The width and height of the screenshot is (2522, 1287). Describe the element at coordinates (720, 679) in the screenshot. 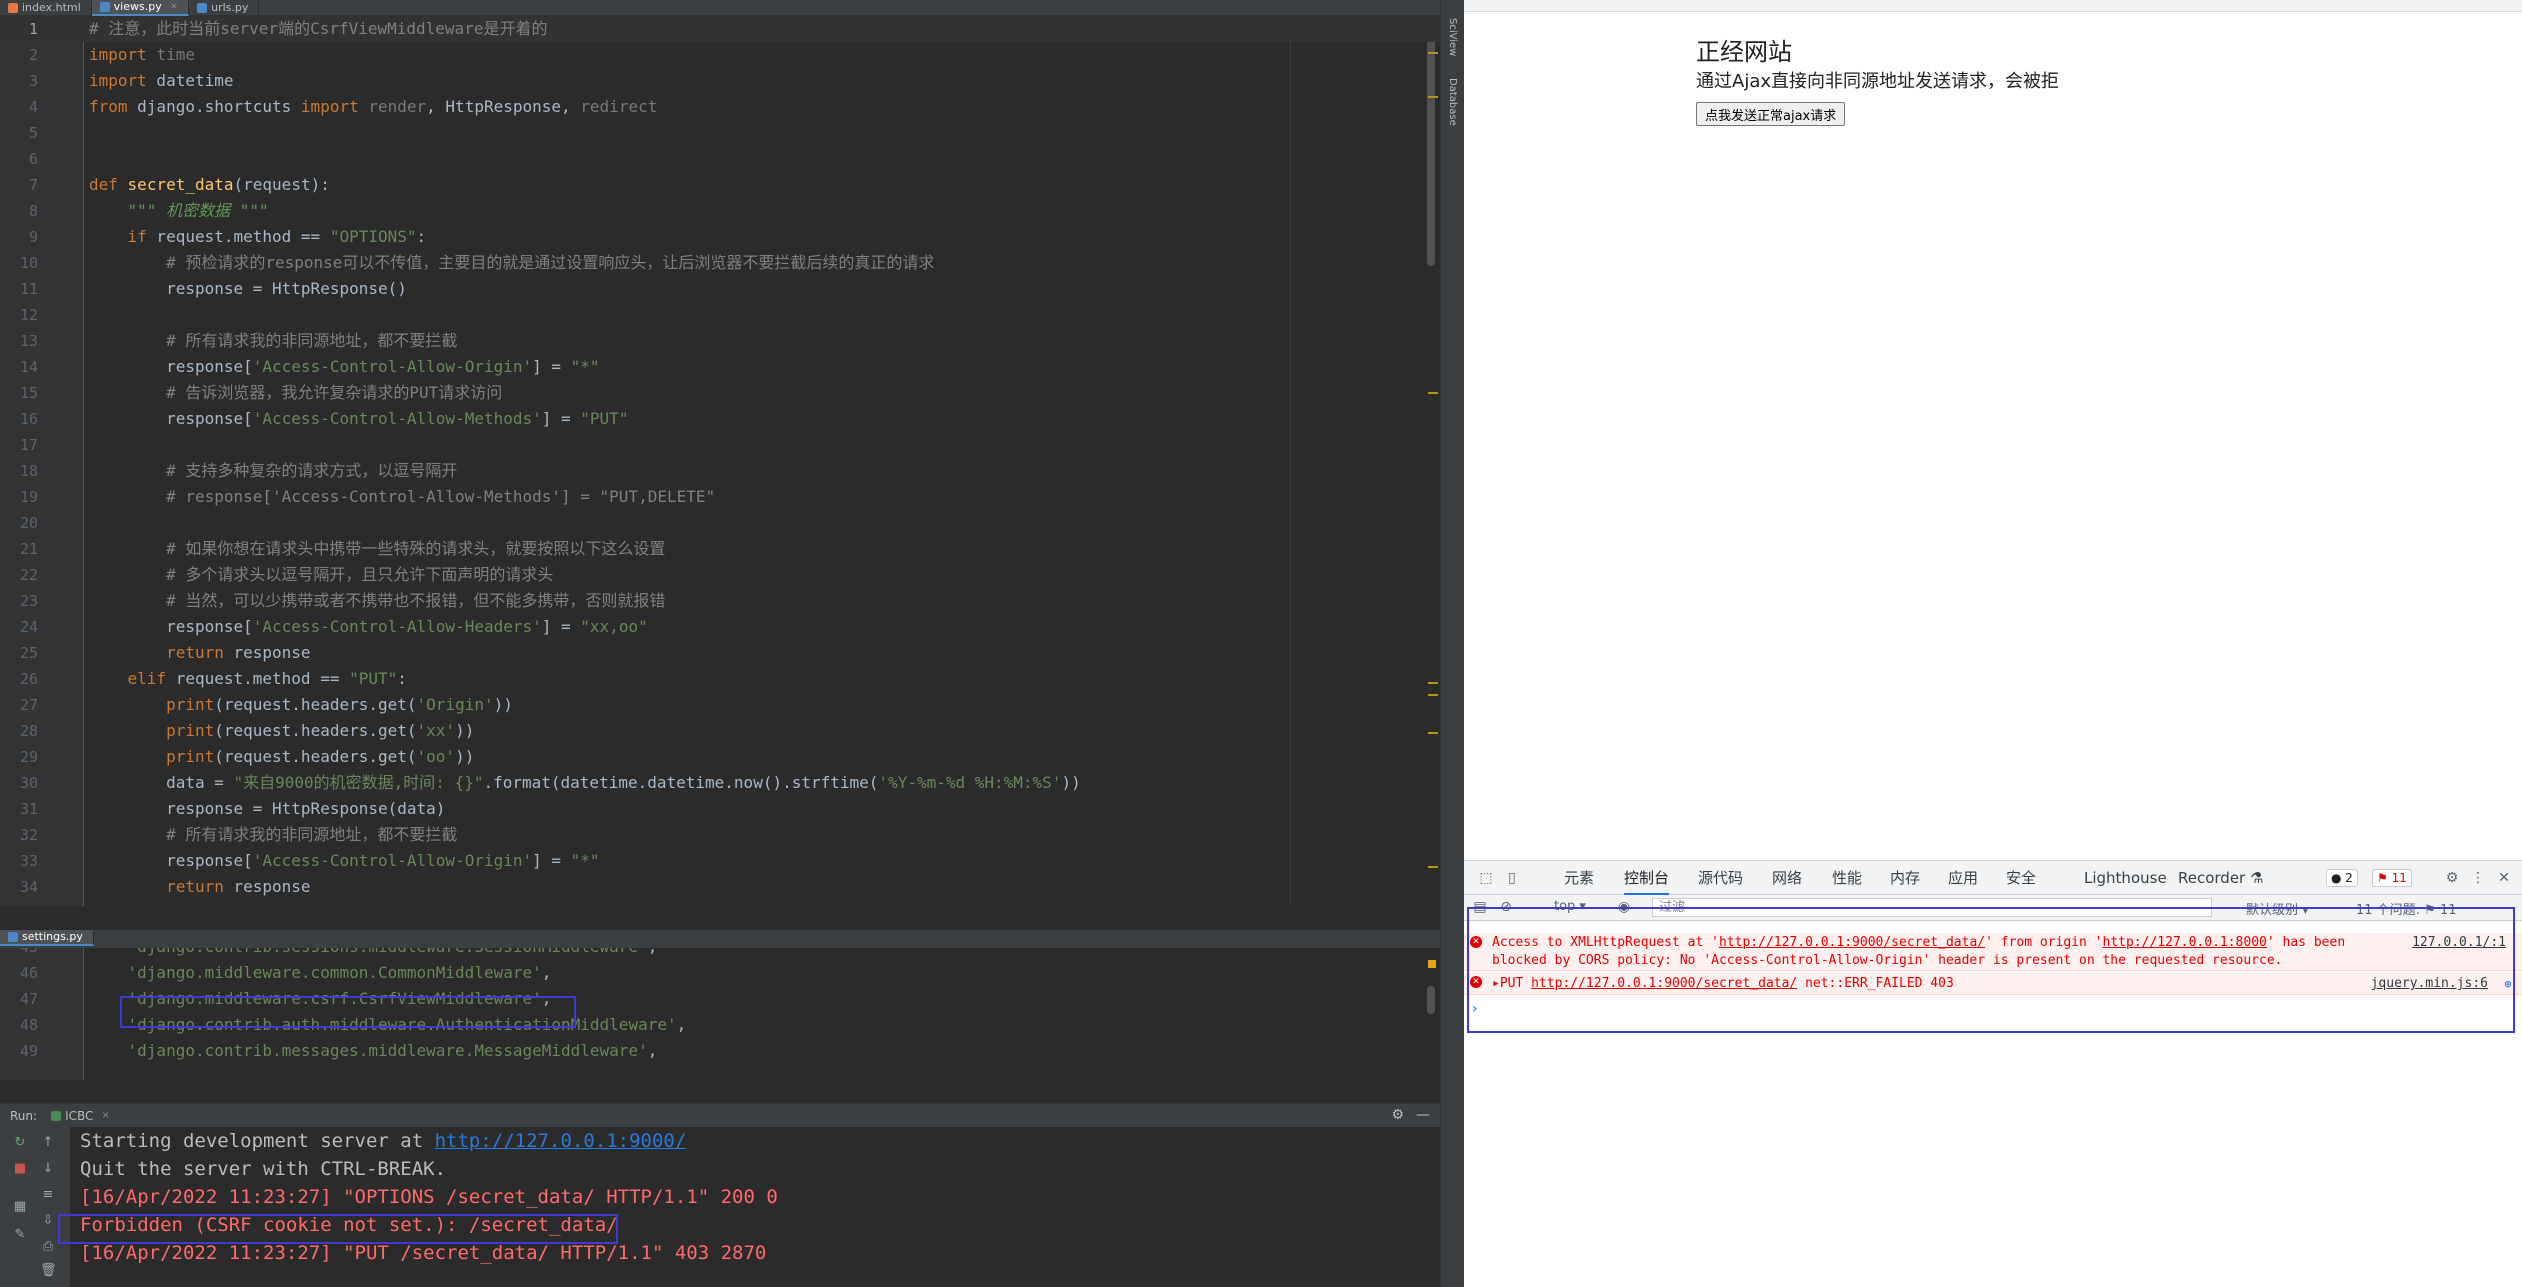

I see `code-line: 26 elif request.method == "PUT":` at that location.